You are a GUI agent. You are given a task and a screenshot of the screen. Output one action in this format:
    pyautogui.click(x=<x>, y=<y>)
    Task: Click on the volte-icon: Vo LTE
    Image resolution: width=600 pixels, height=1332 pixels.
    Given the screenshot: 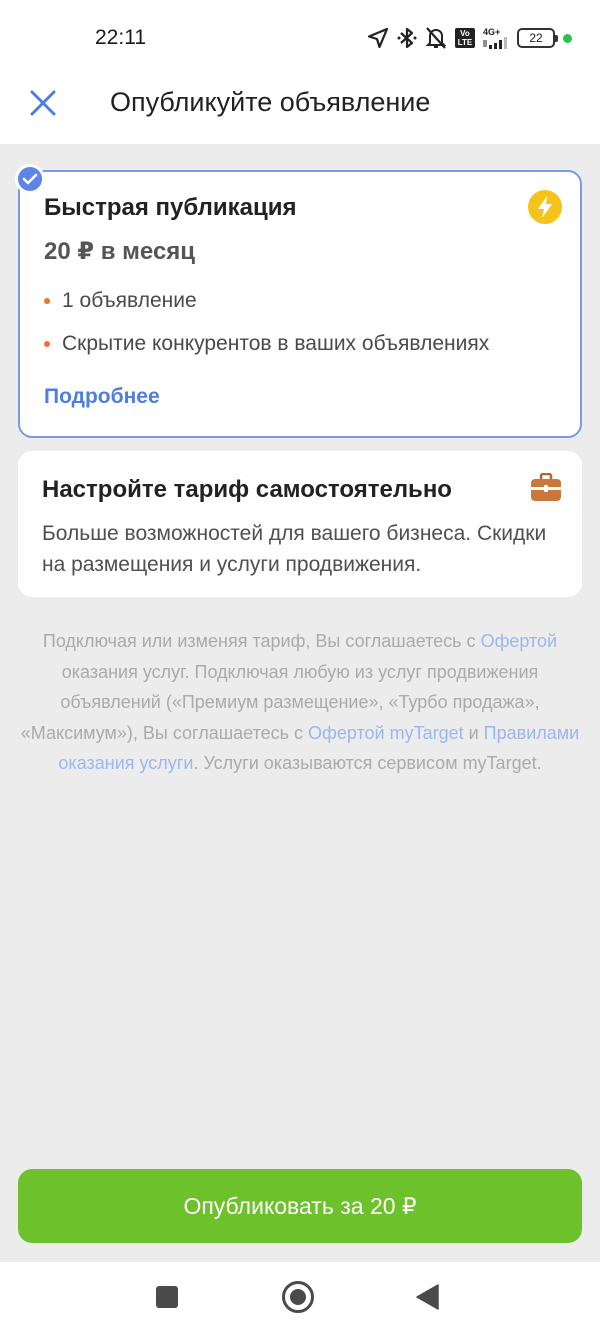 What is the action you would take?
    pyautogui.click(x=465, y=38)
    